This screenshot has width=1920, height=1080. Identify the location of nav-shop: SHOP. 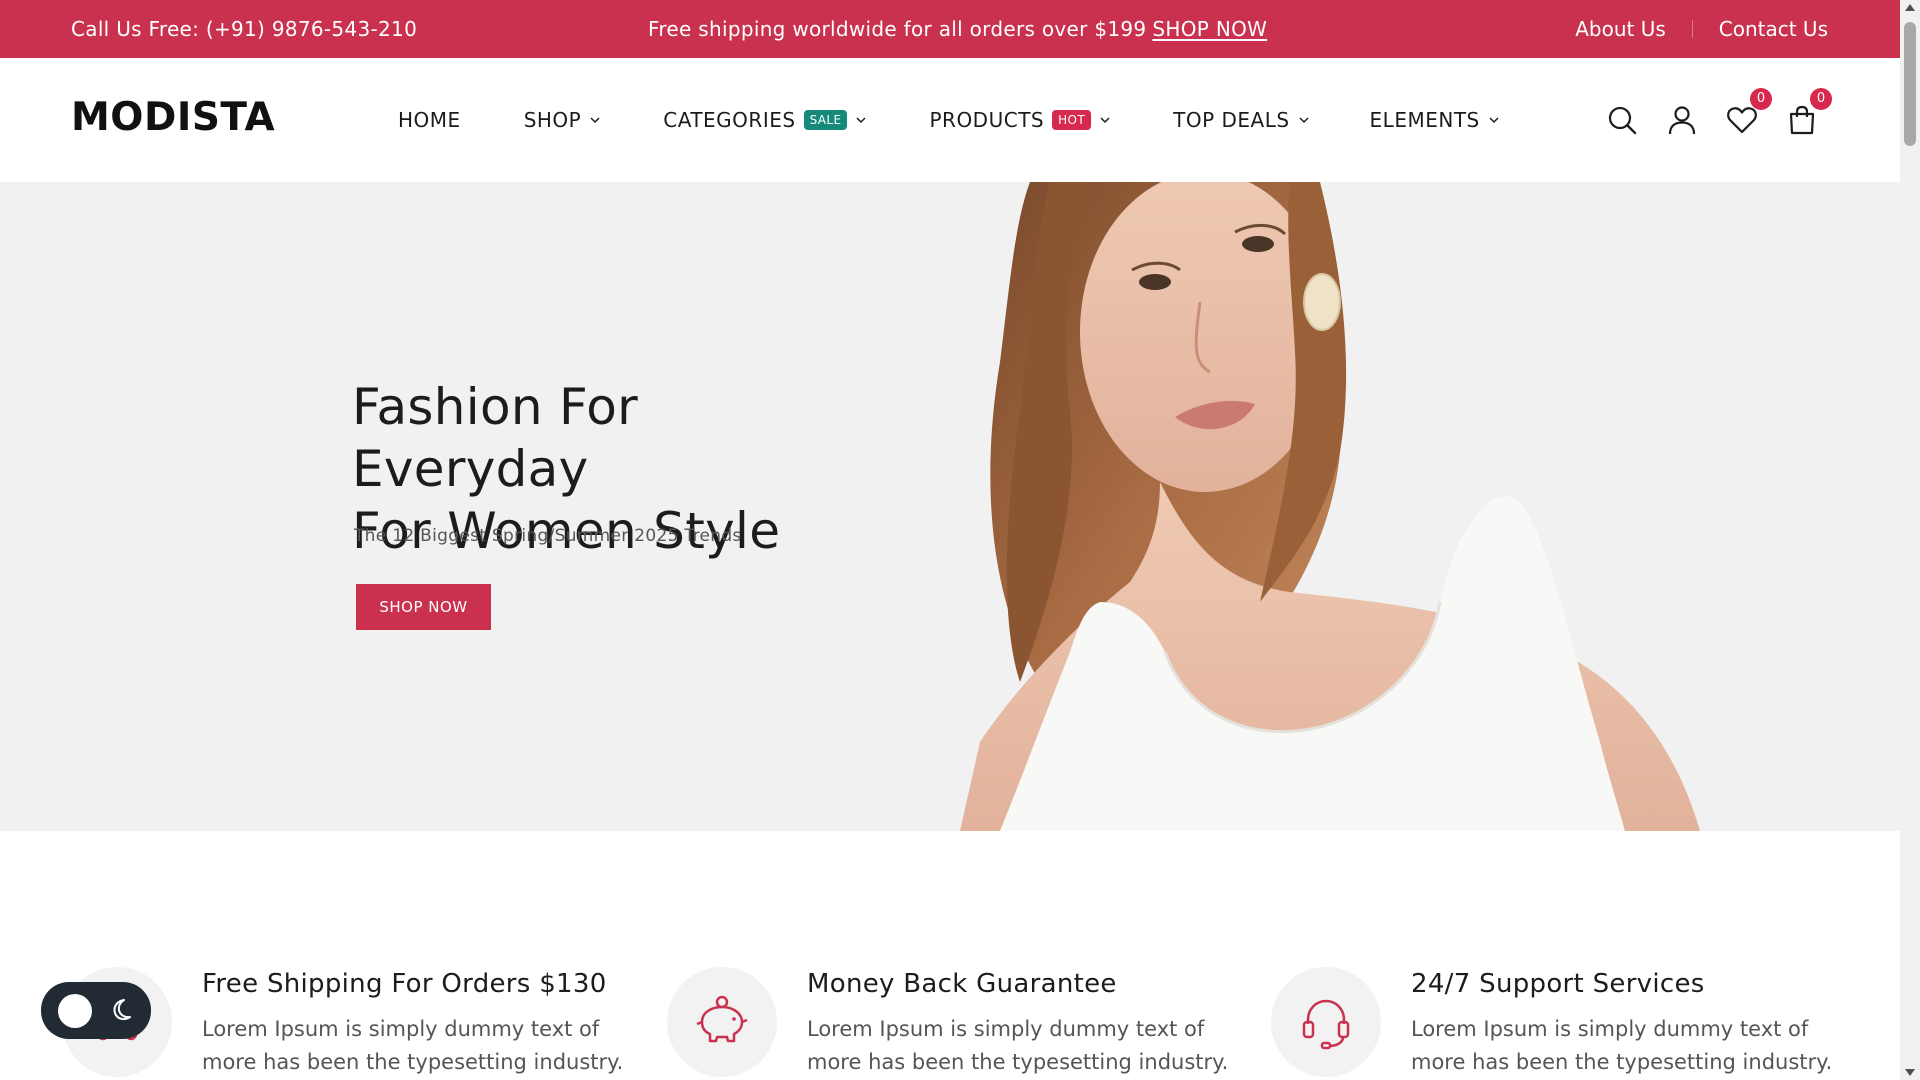
(563, 120).